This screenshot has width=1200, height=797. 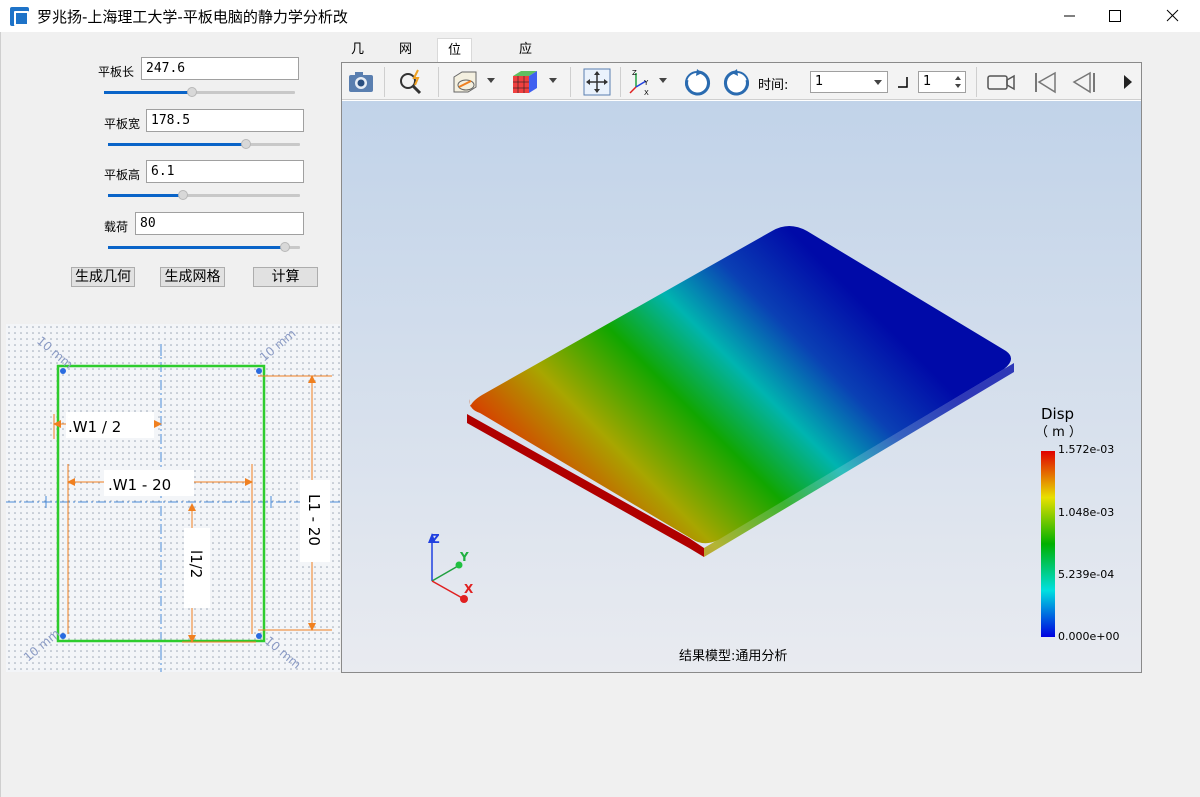 I want to click on legend-tick-upper: 1.048e-03, so click(x=1086, y=512).